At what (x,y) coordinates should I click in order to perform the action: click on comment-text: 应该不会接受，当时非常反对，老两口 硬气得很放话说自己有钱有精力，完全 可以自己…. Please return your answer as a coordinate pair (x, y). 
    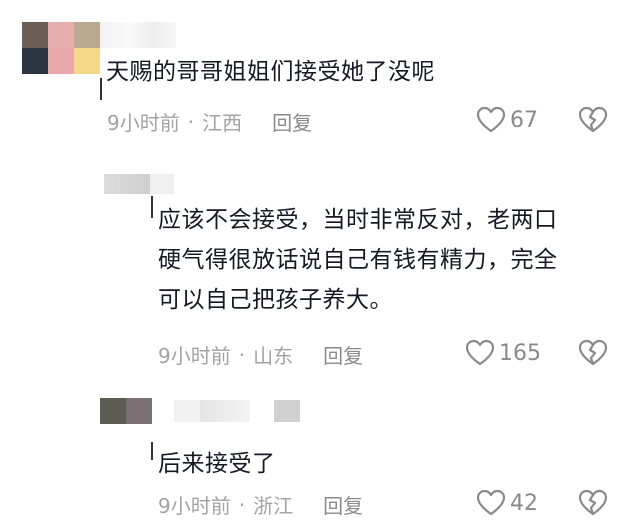
    Looking at the image, I should click on (358, 260).